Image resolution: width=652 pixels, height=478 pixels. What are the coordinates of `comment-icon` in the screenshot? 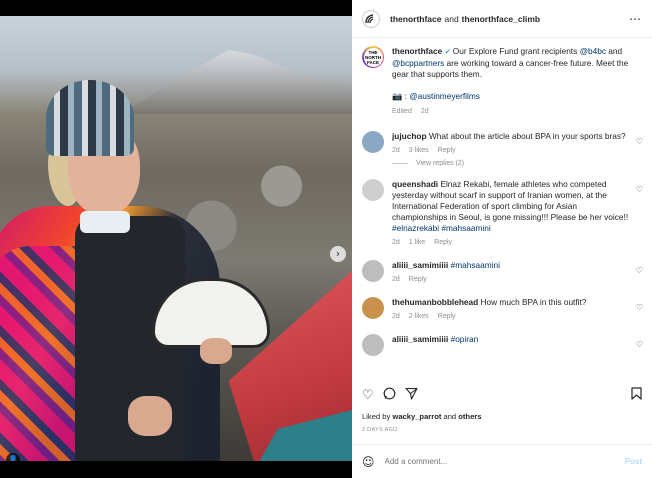 It's located at (389, 395).